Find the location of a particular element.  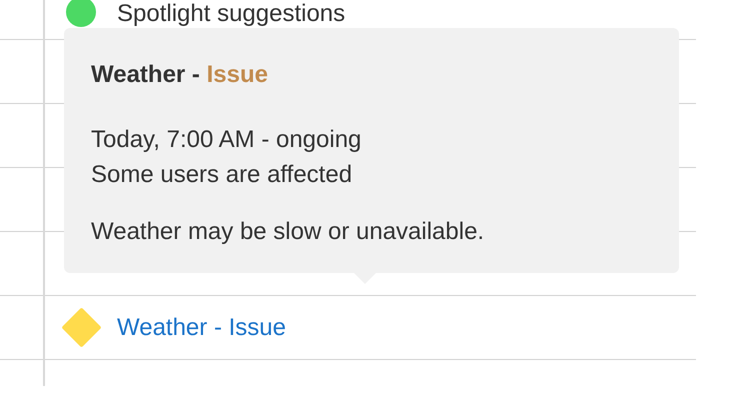

tooltip-title: Weather - is located at coordinates (145, 74).